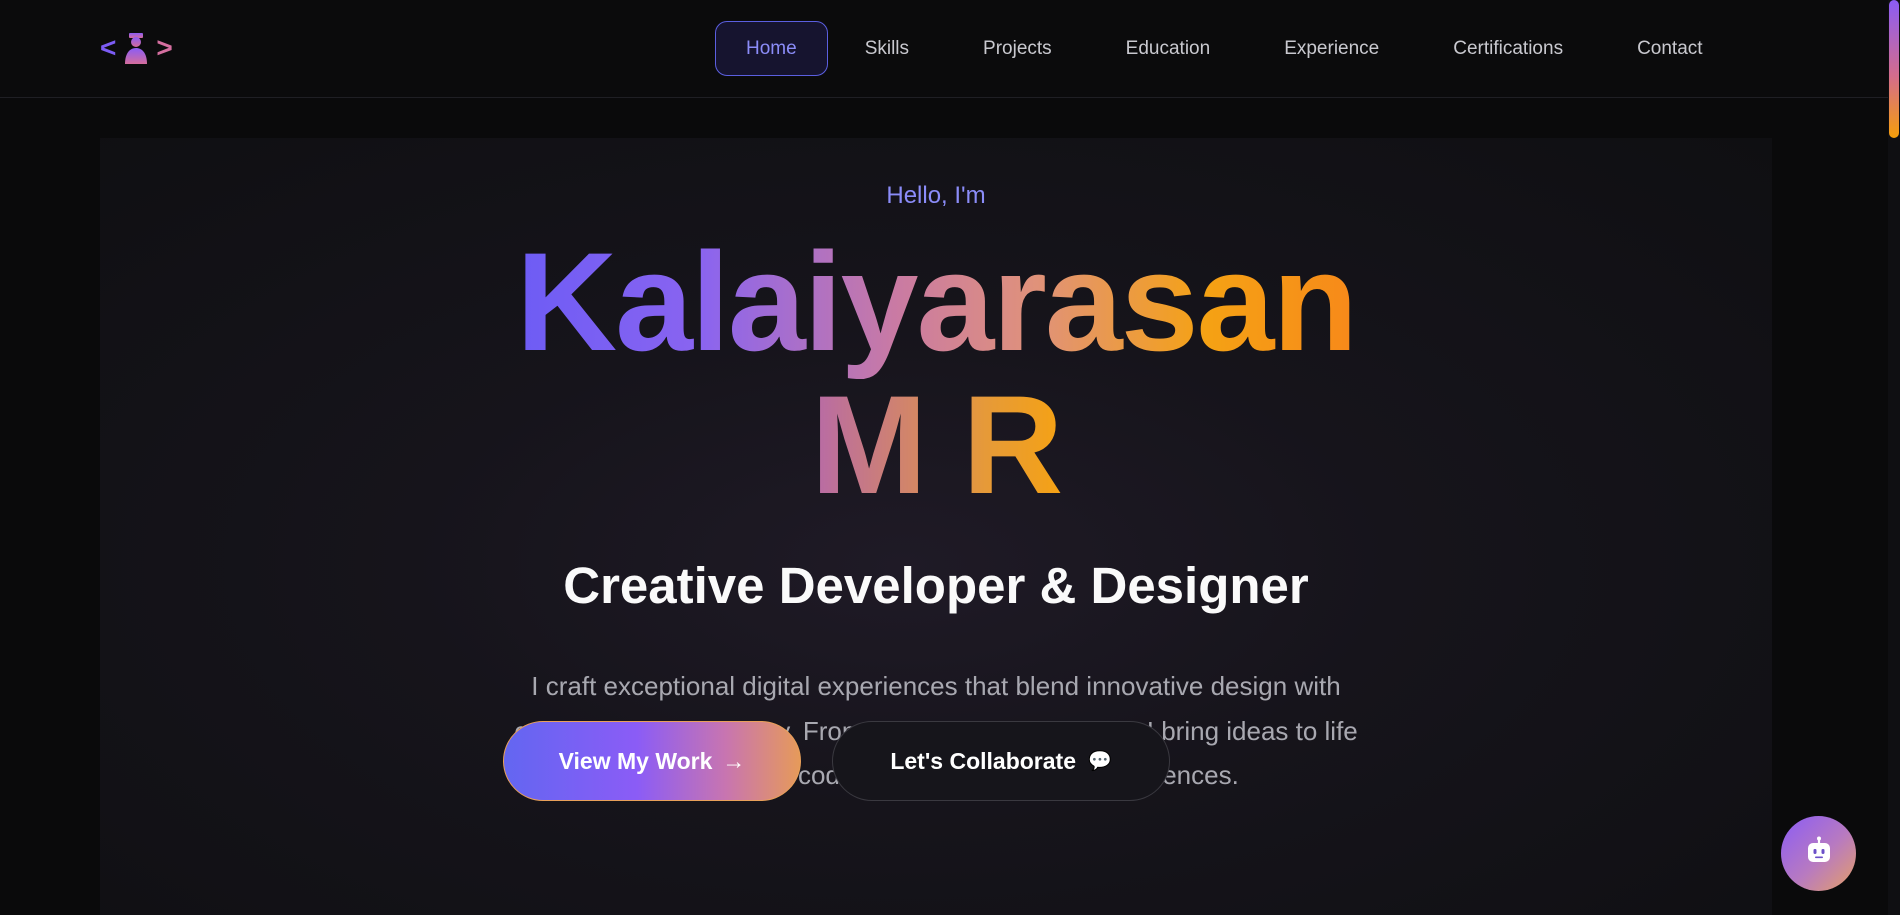 The width and height of the screenshot is (1900, 915). What do you see at coordinates (1669, 48) in the screenshot?
I see `nav-item-contact: Contact` at bounding box center [1669, 48].